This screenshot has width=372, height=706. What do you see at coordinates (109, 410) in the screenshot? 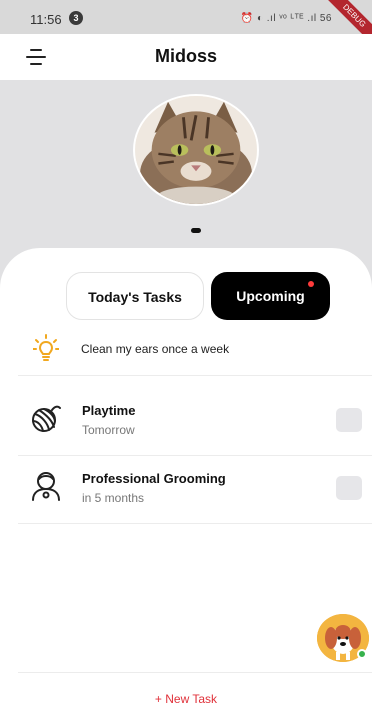
I see `task-title: Playtime` at bounding box center [109, 410].